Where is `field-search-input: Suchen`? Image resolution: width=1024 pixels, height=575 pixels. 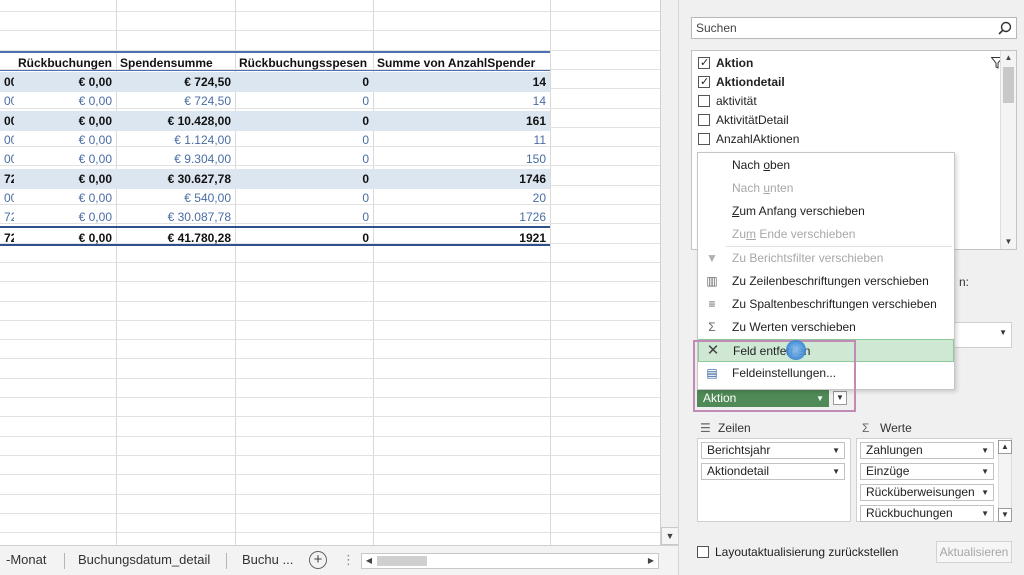 field-search-input: Suchen is located at coordinates (854, 28).